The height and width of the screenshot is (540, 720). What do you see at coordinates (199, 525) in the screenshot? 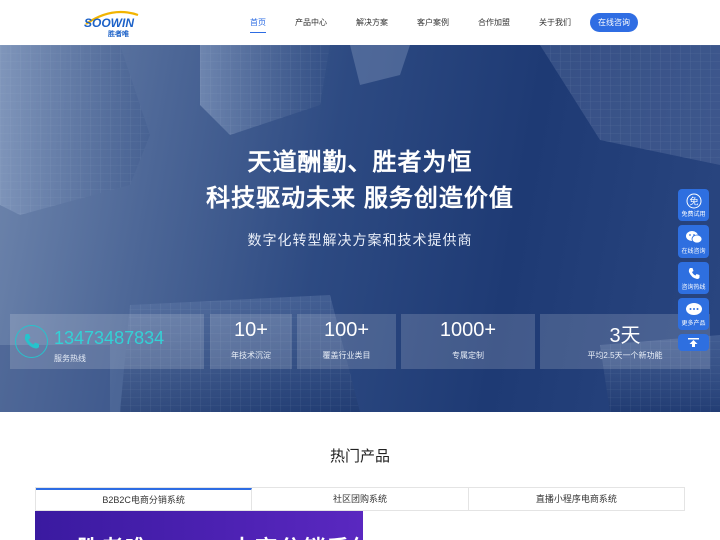
I see `product-preview-banner: 胜者唯B2B2C电商分销系统` at bounding box center [199, 525].